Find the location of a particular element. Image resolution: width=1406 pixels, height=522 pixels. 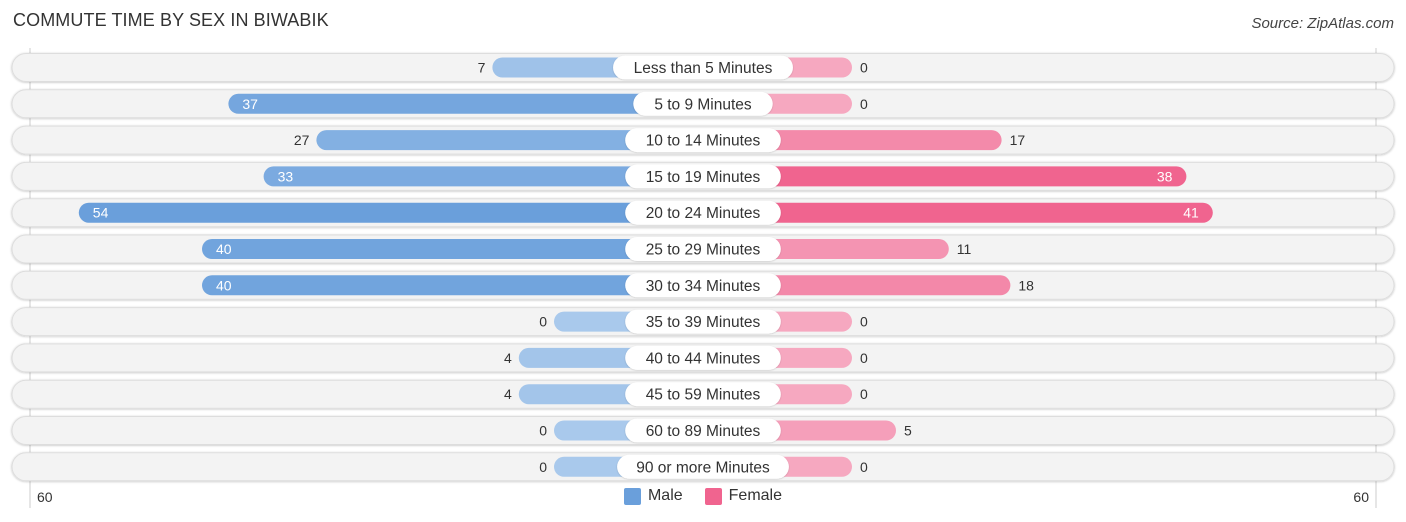

chart-row: Less than 5 Minutes 7 0 is located at coordinates (703, 67).